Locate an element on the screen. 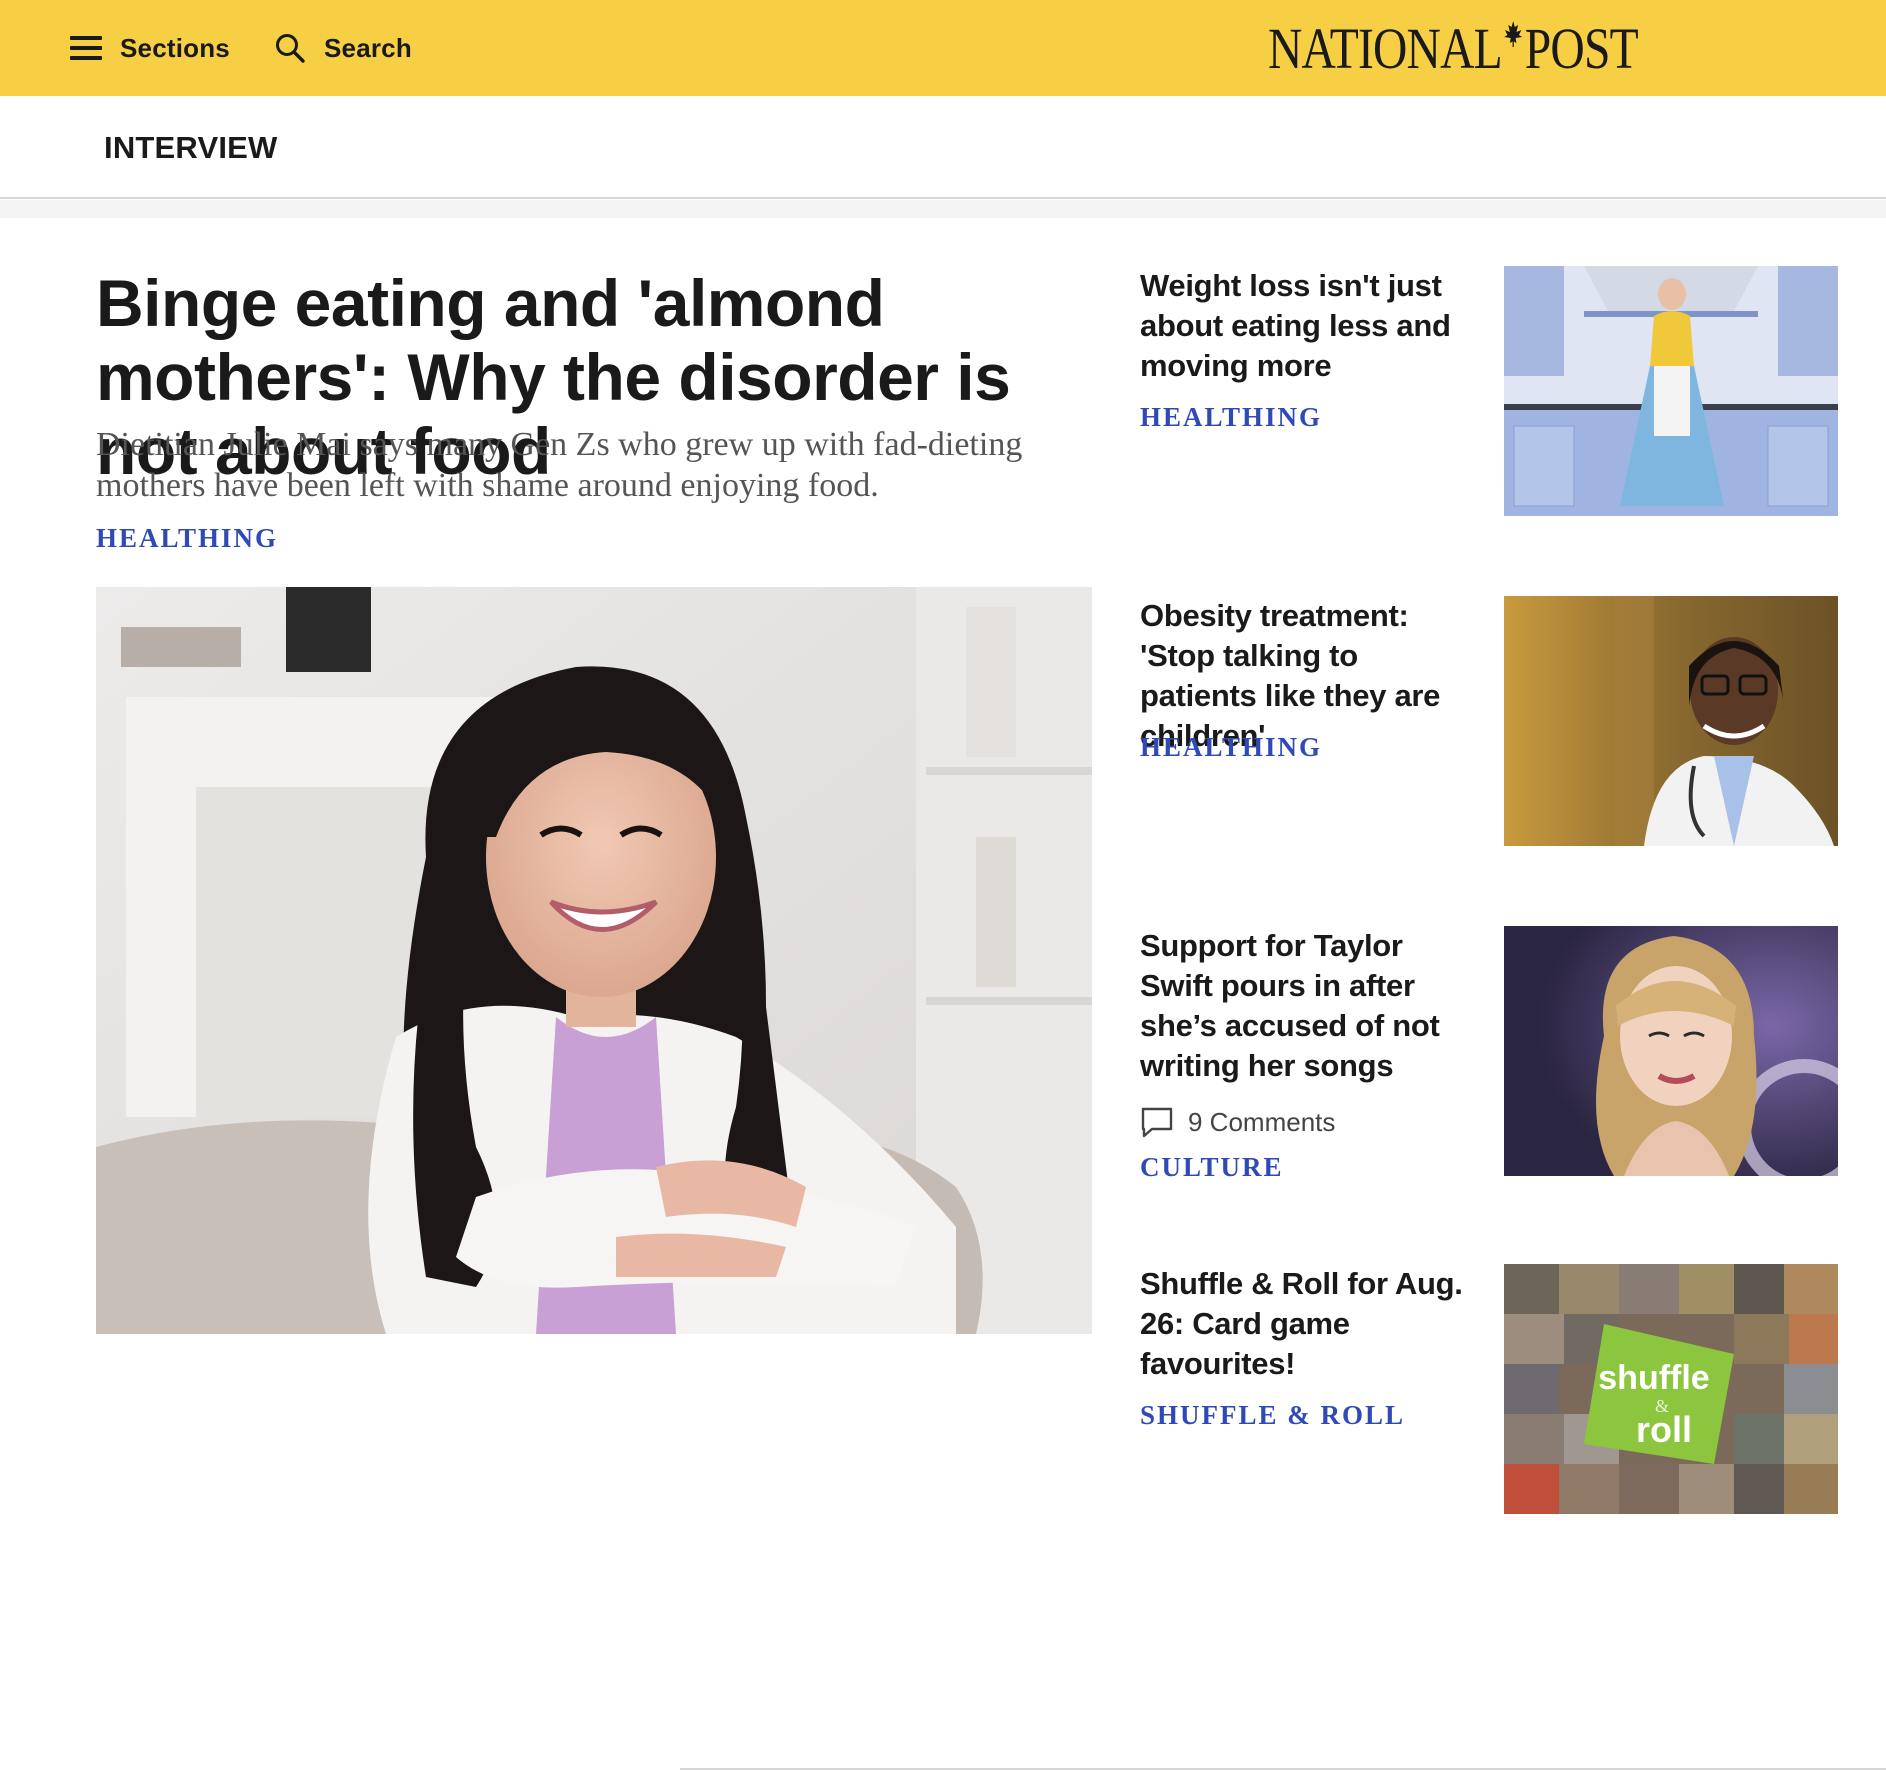  sidebar-article-category-tag: CULTURE is located at coordinates (1212, 1167).